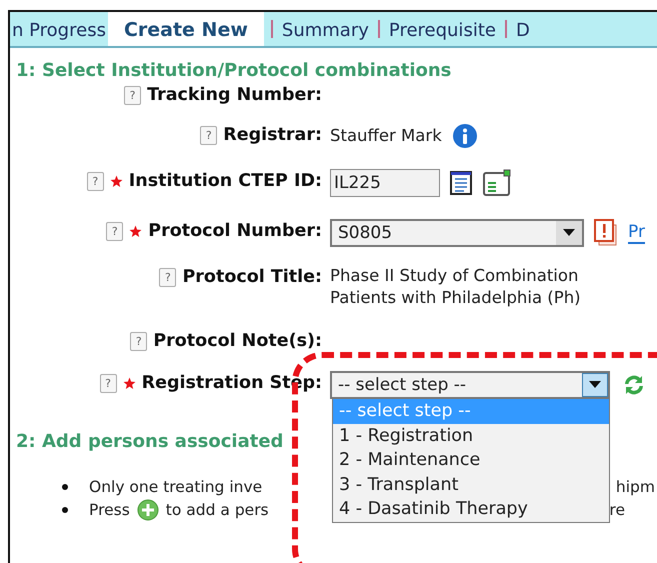 This screenshot has width=657, height=563. What do you see at coordinates (272, 135) in the screenshot?
I see `field-label: Registrar:` at bounding box center [272, 135].